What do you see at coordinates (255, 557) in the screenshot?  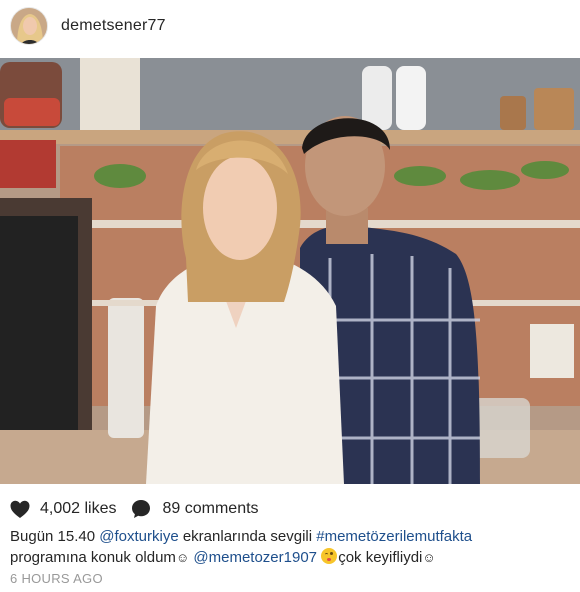 I see `mention-memetozer1907: @memetozer1907` at bounding box center [255, 557].